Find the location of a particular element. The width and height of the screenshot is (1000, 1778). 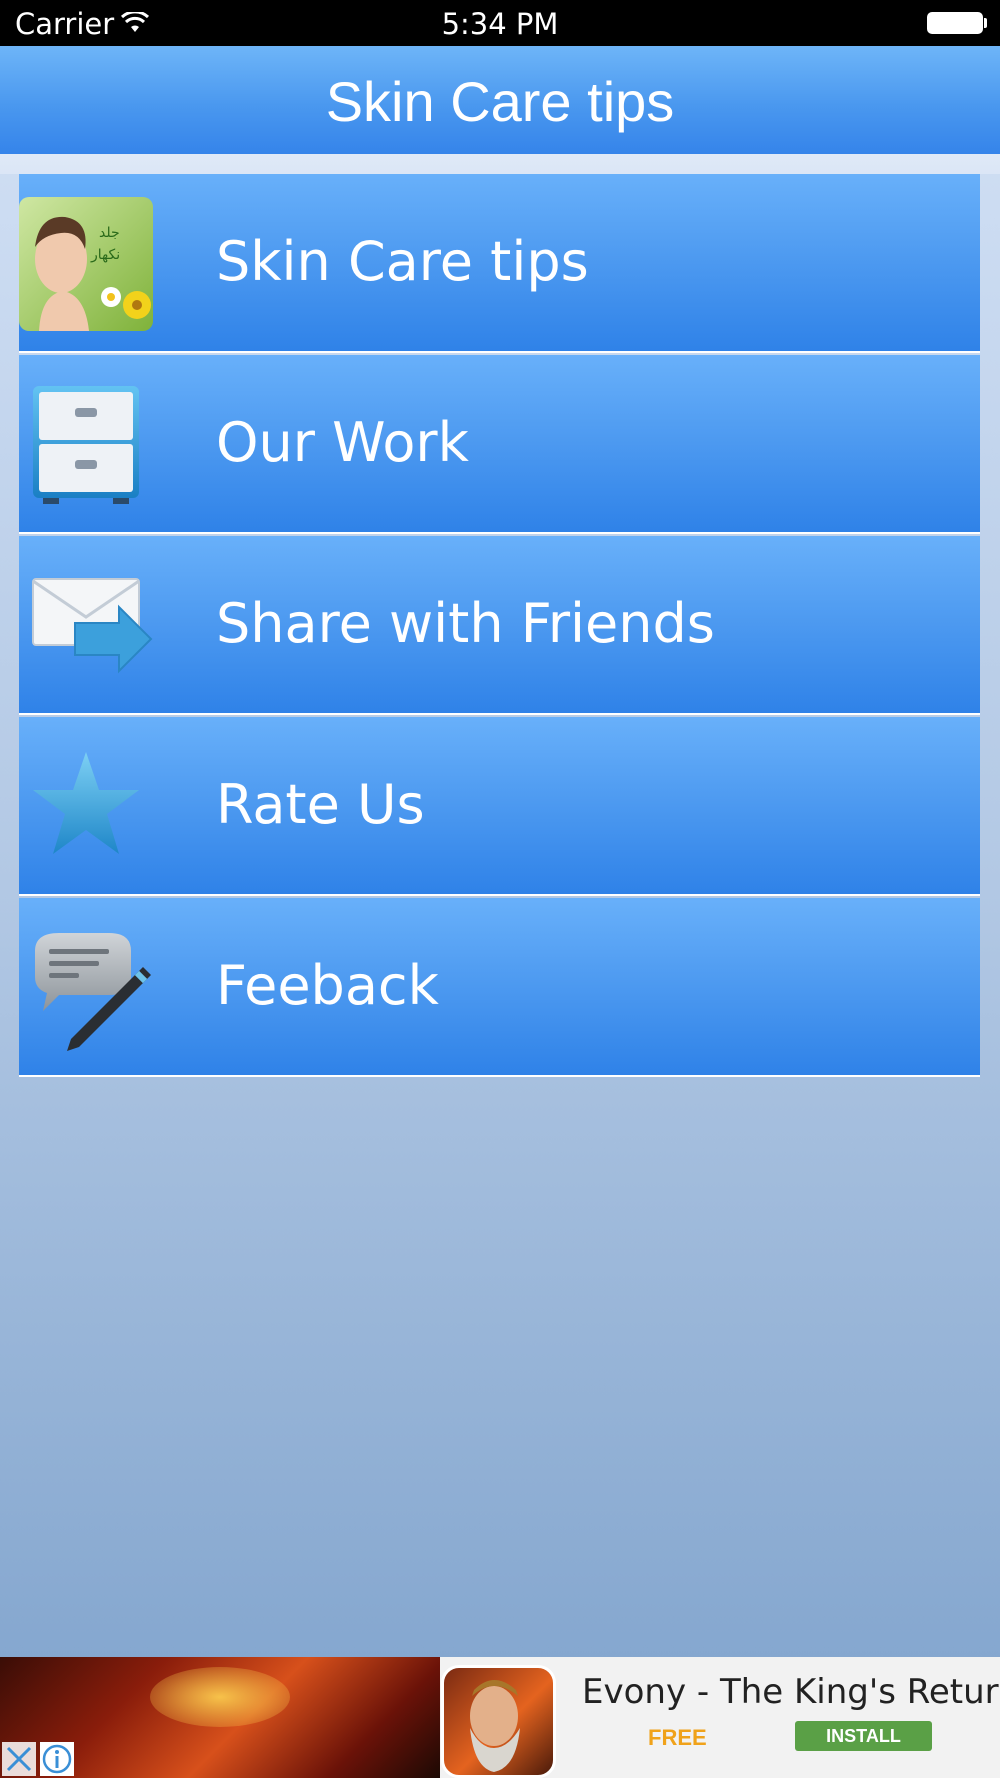

menu-item-label: Feeback is located at coordinates (327, 985).